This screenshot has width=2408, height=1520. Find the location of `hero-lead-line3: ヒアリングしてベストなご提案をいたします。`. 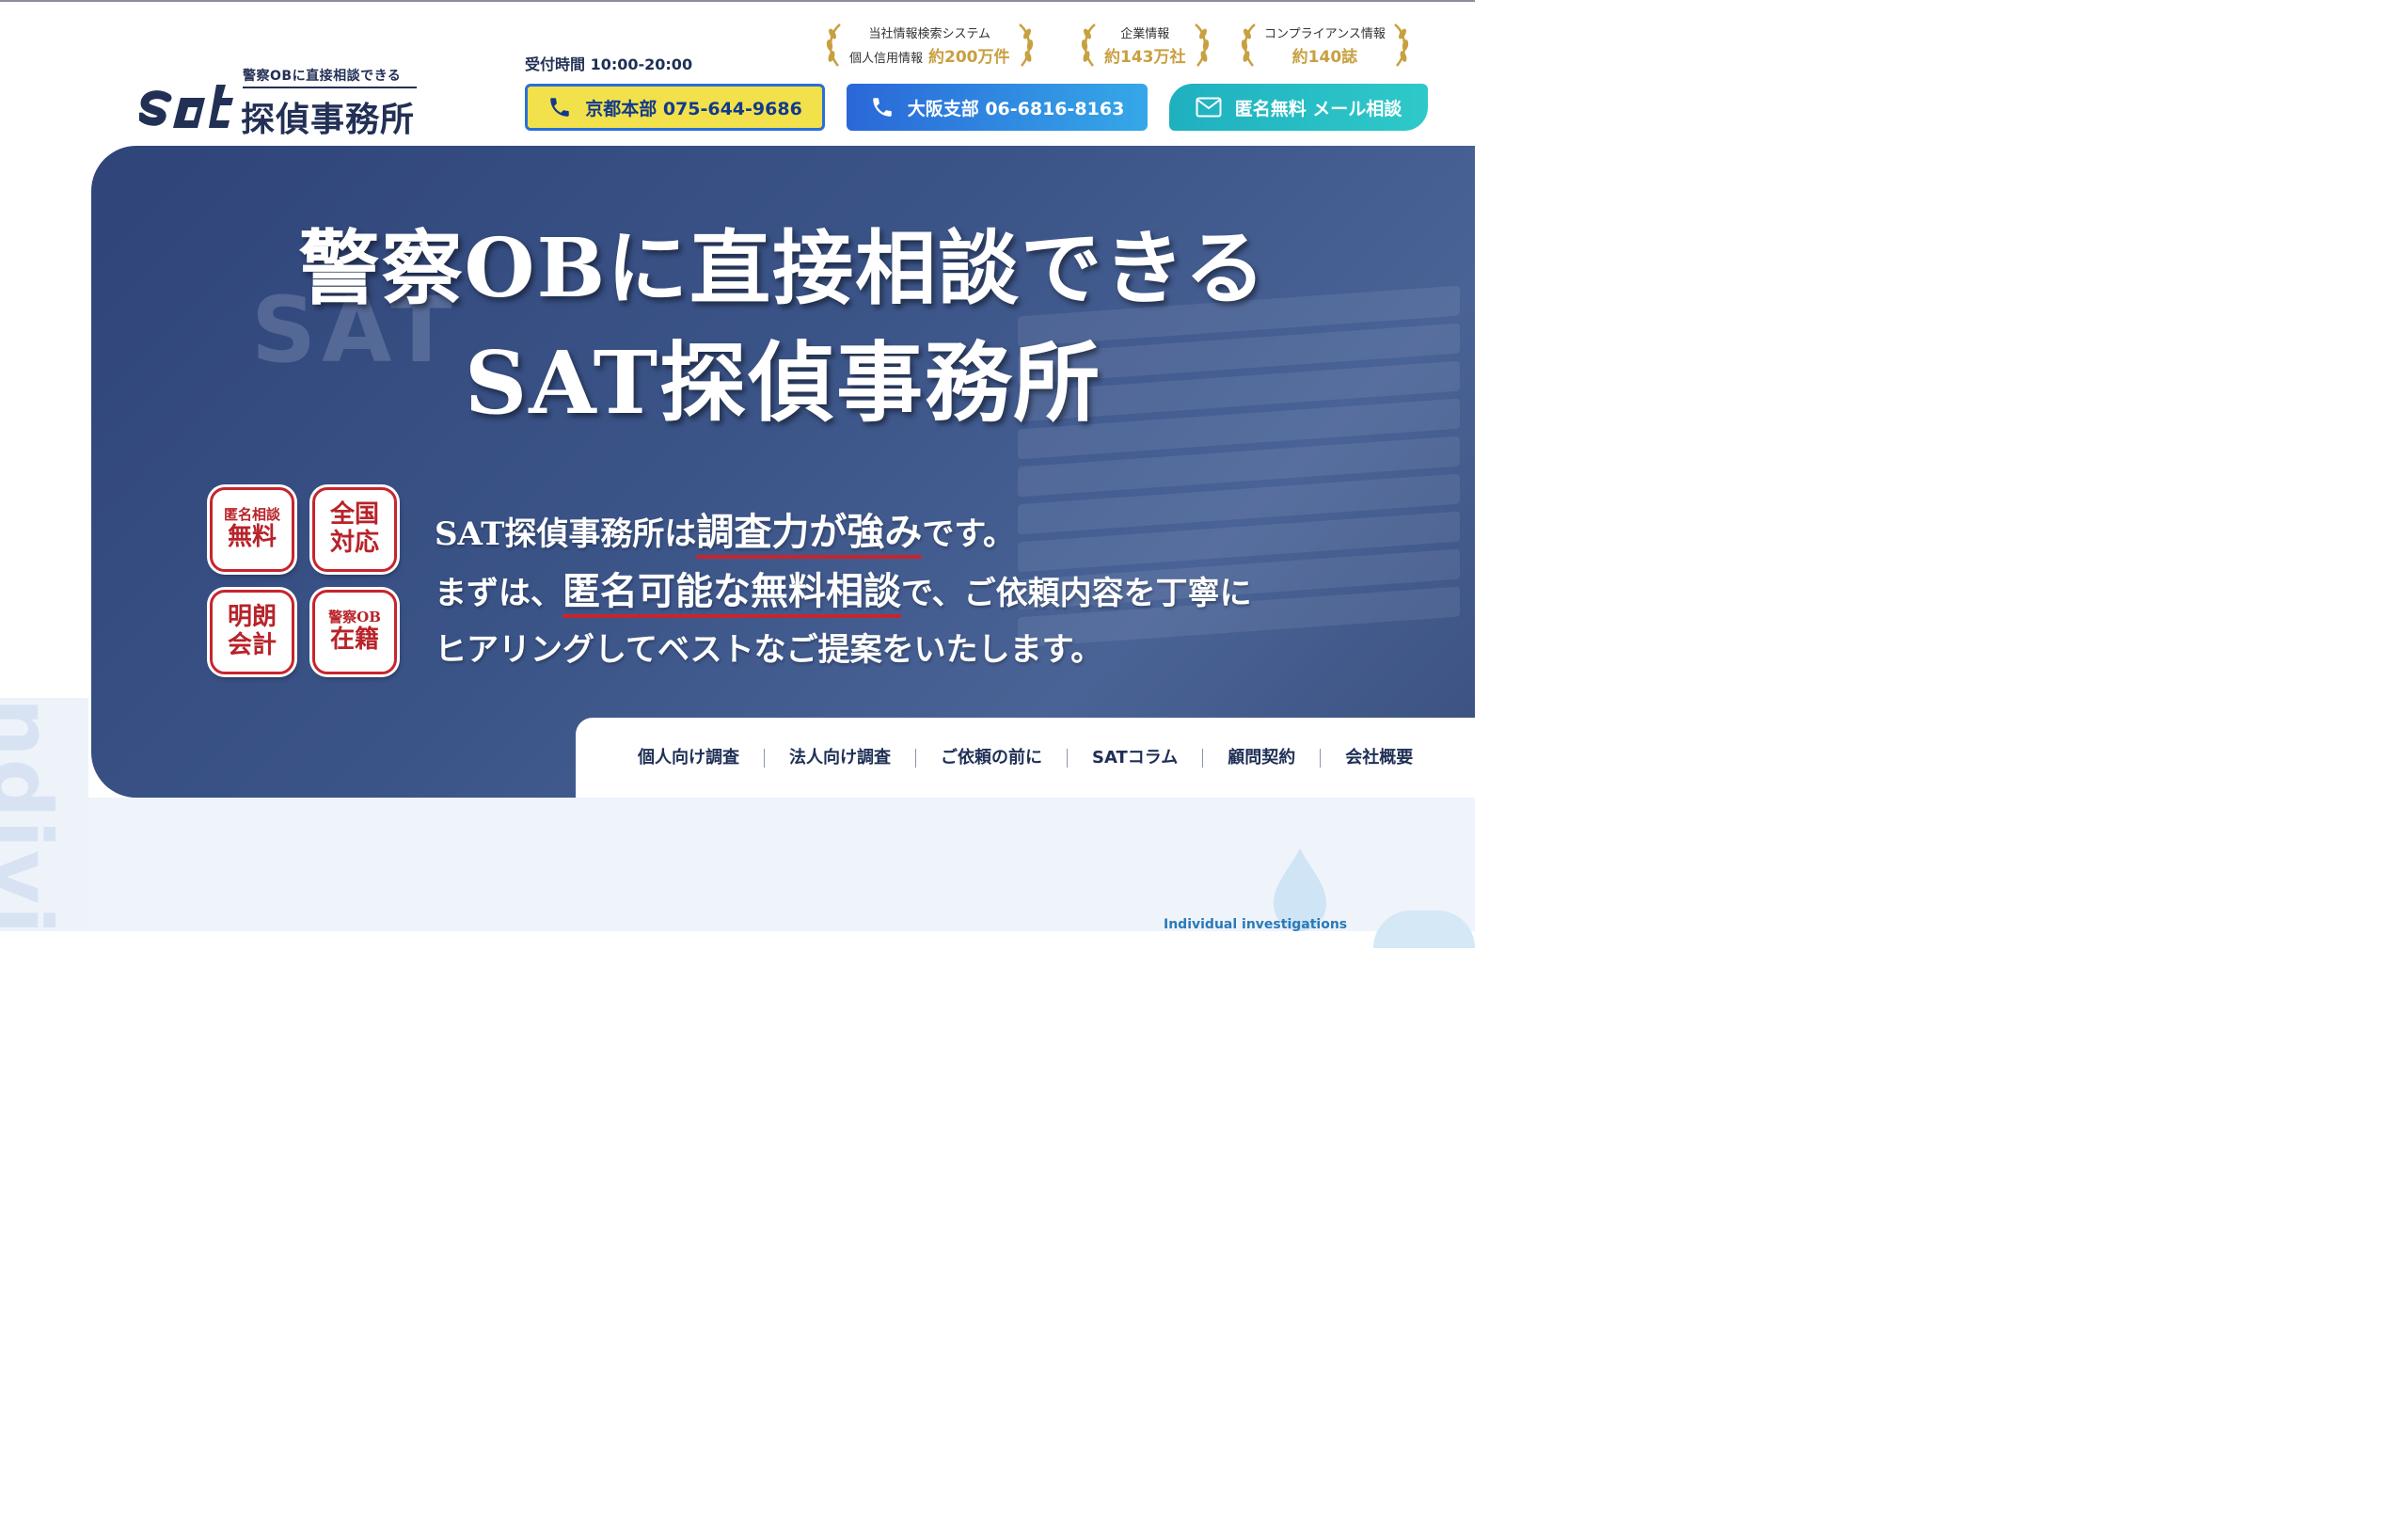

hero-lead-line3: ヒアリングしてベストなご提案をいたします。 is located at coordinates (769, 650).